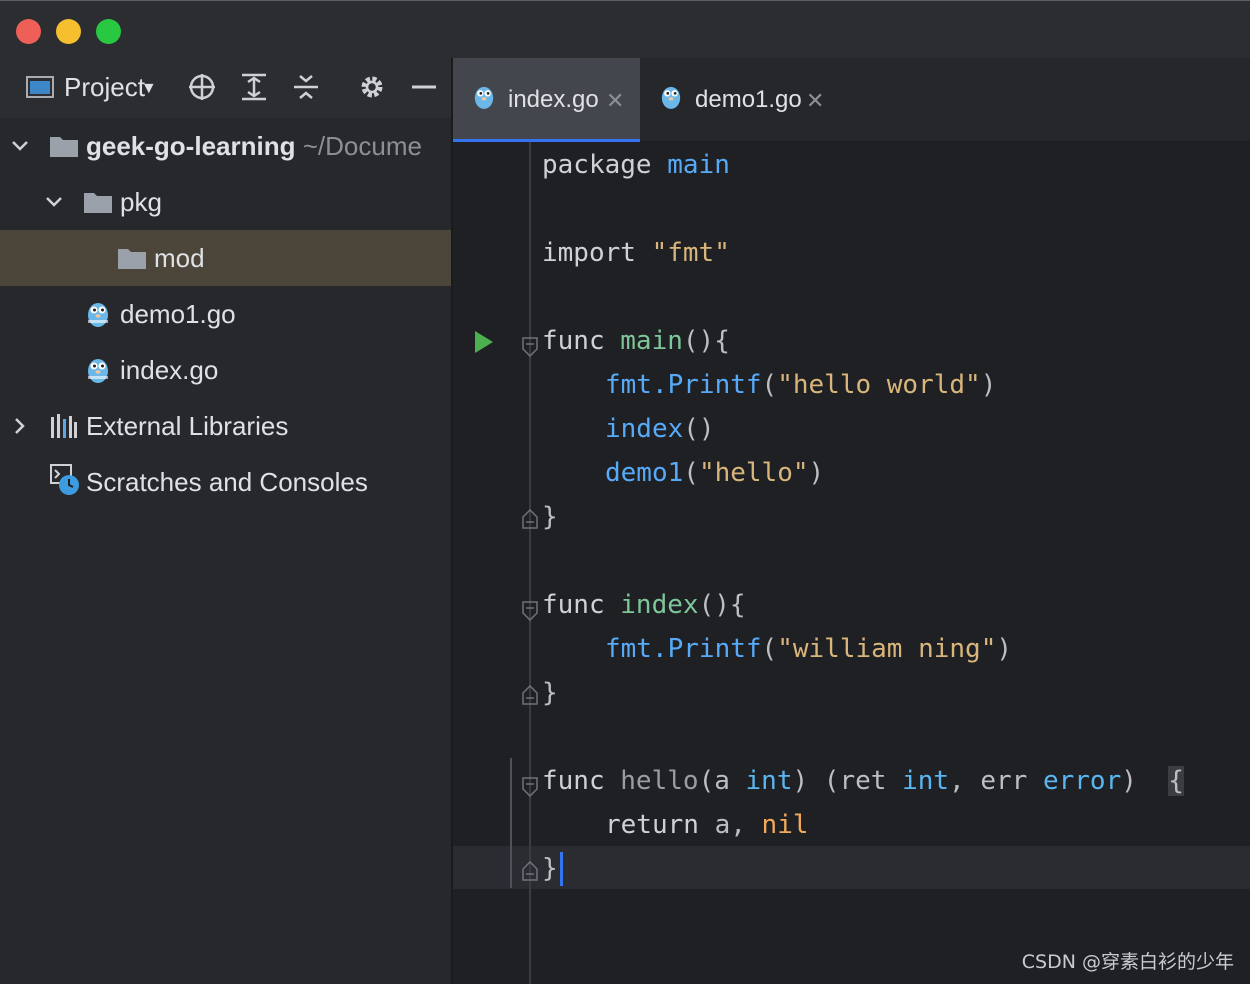 The width and height of the screenshot is (1250, 984). Describe the element at coordinates (191, 145) in the screenshot. I see `tree-item-label: geek-go-learning` at that location.